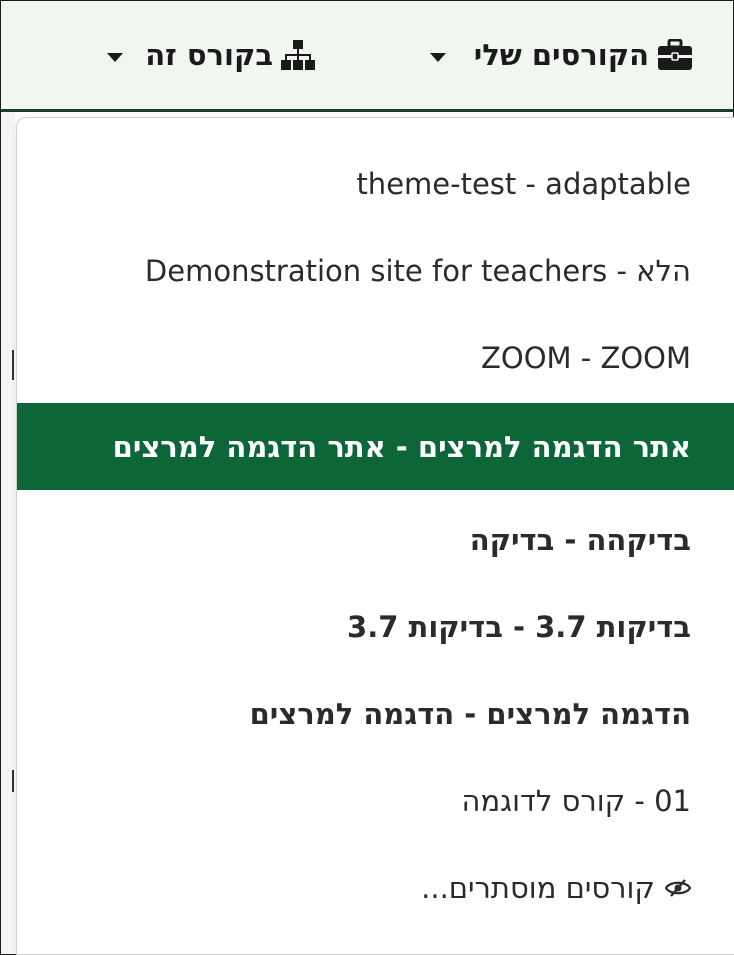  I want to click on this-course-menu-button: בקורס זה, so click(211, 55).